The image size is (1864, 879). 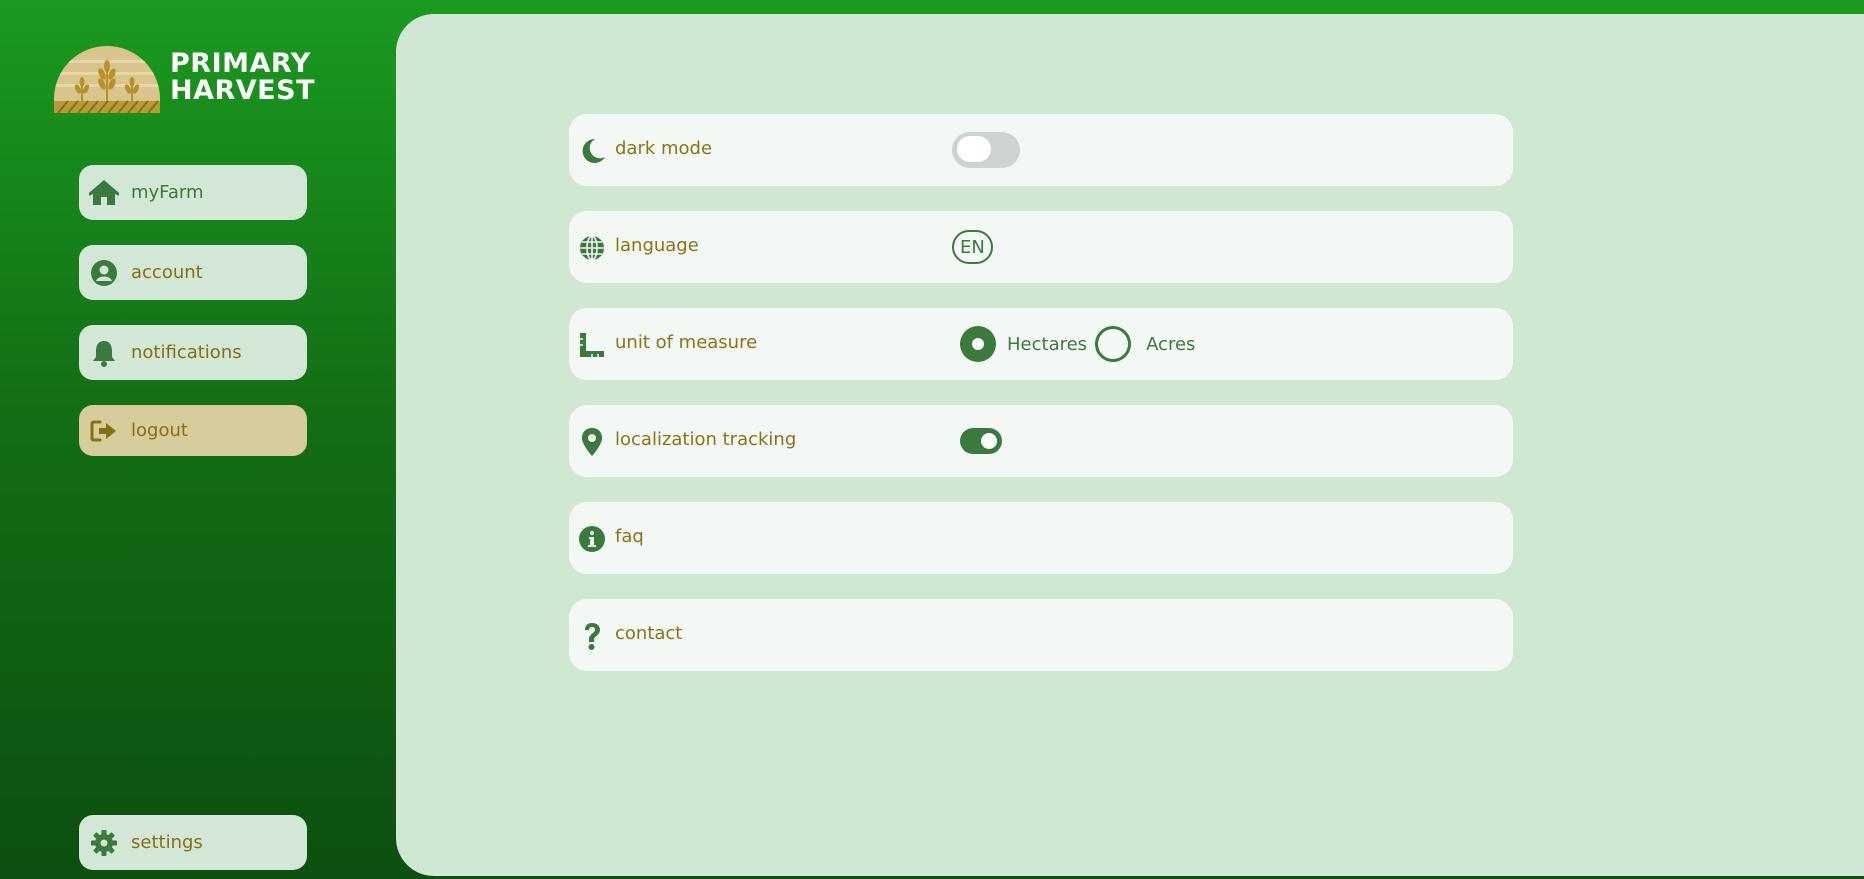 I want to click on setting-row-contact: contact, so click(x=1041, y=635).